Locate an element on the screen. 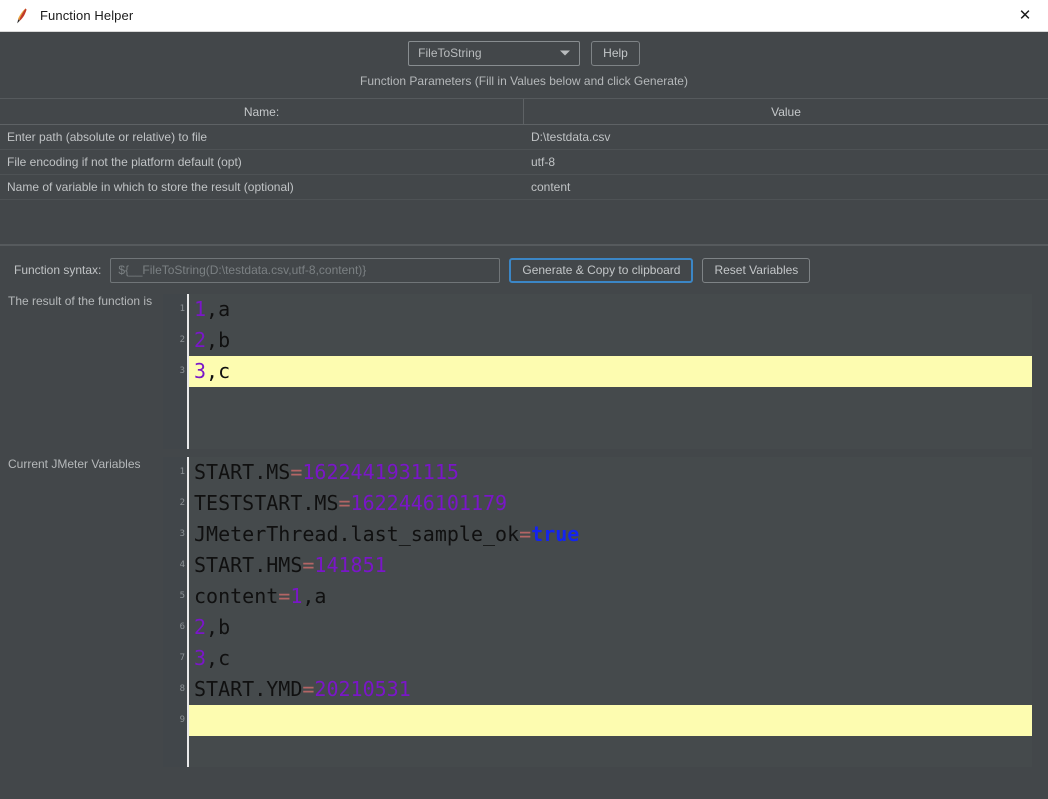 The height and width of the screenshot is (799, 1048). help-button: Help is located at coordinates (615, 53).